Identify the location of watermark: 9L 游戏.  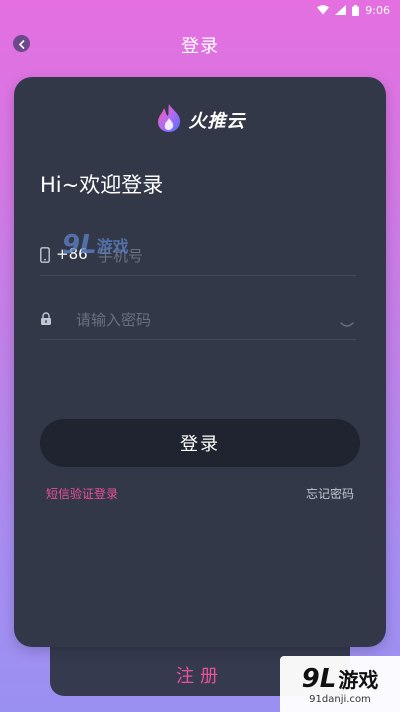
(95, 245).